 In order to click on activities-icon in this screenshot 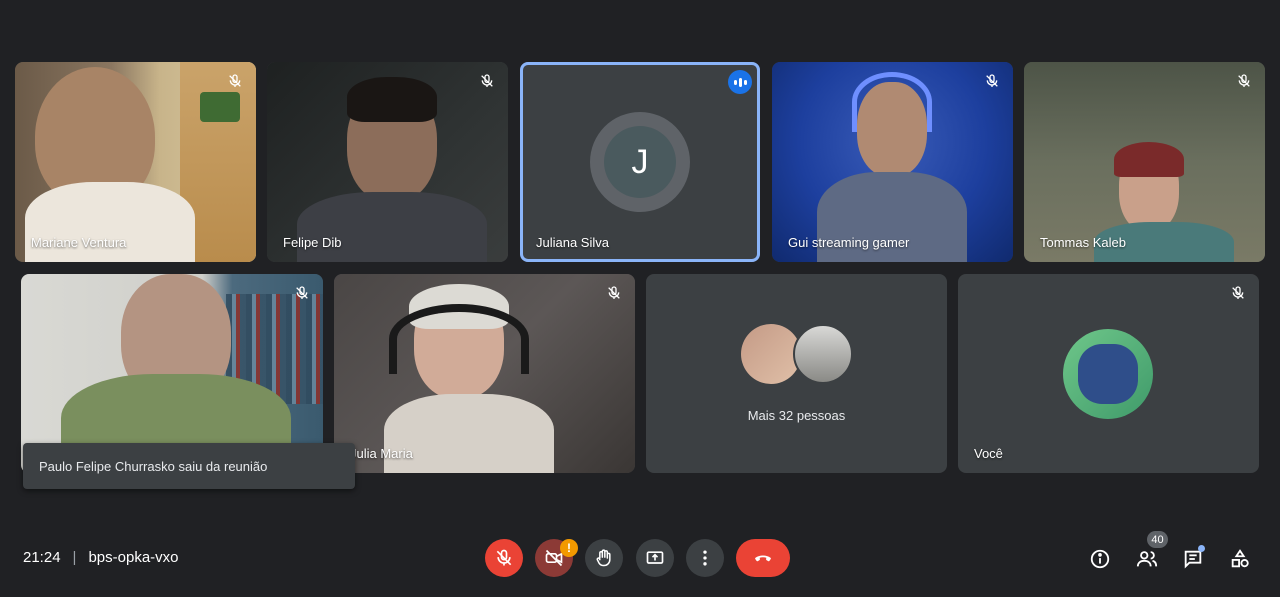, I will do `click(1240, 558)`.